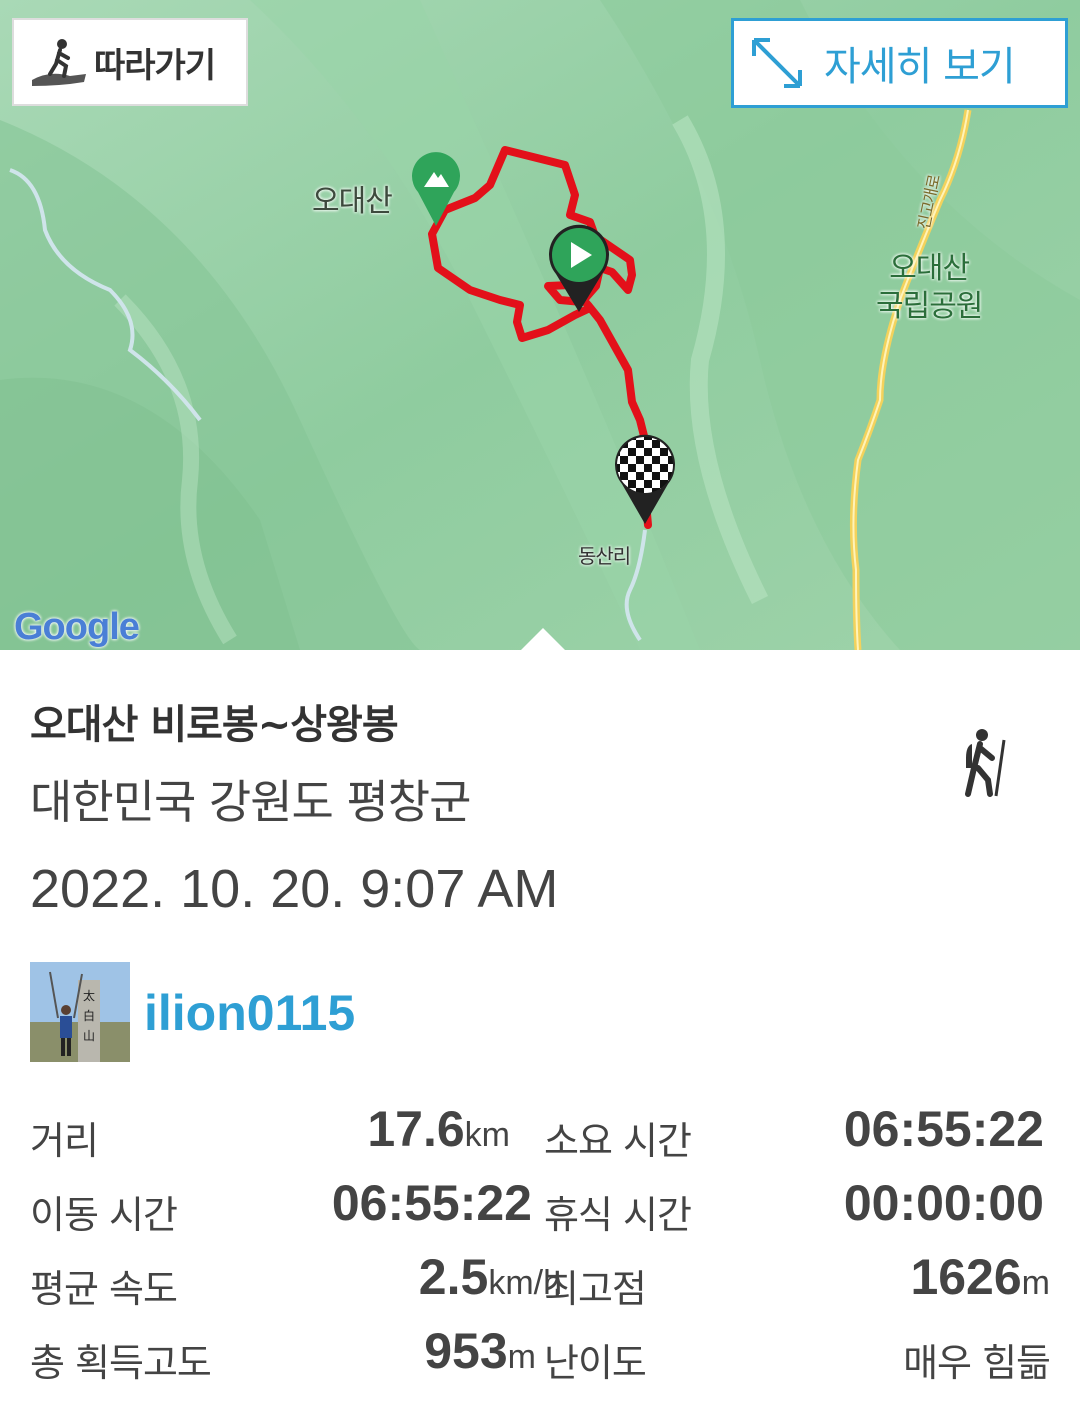 The width and height of the screenshot is (1080, 1408). I want to click on elevation-gain-number: 953, so click(466, 1351).